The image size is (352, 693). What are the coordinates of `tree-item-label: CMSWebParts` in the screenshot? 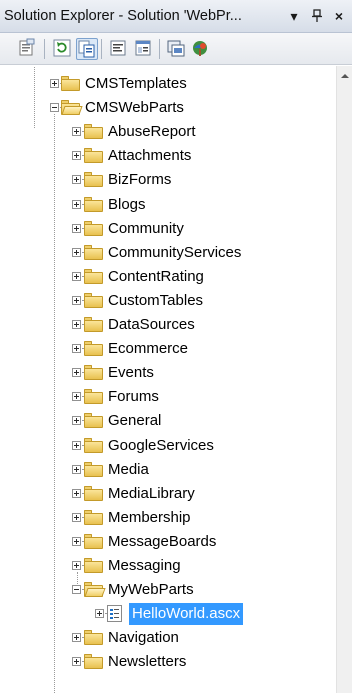 It's located at (134, 108).